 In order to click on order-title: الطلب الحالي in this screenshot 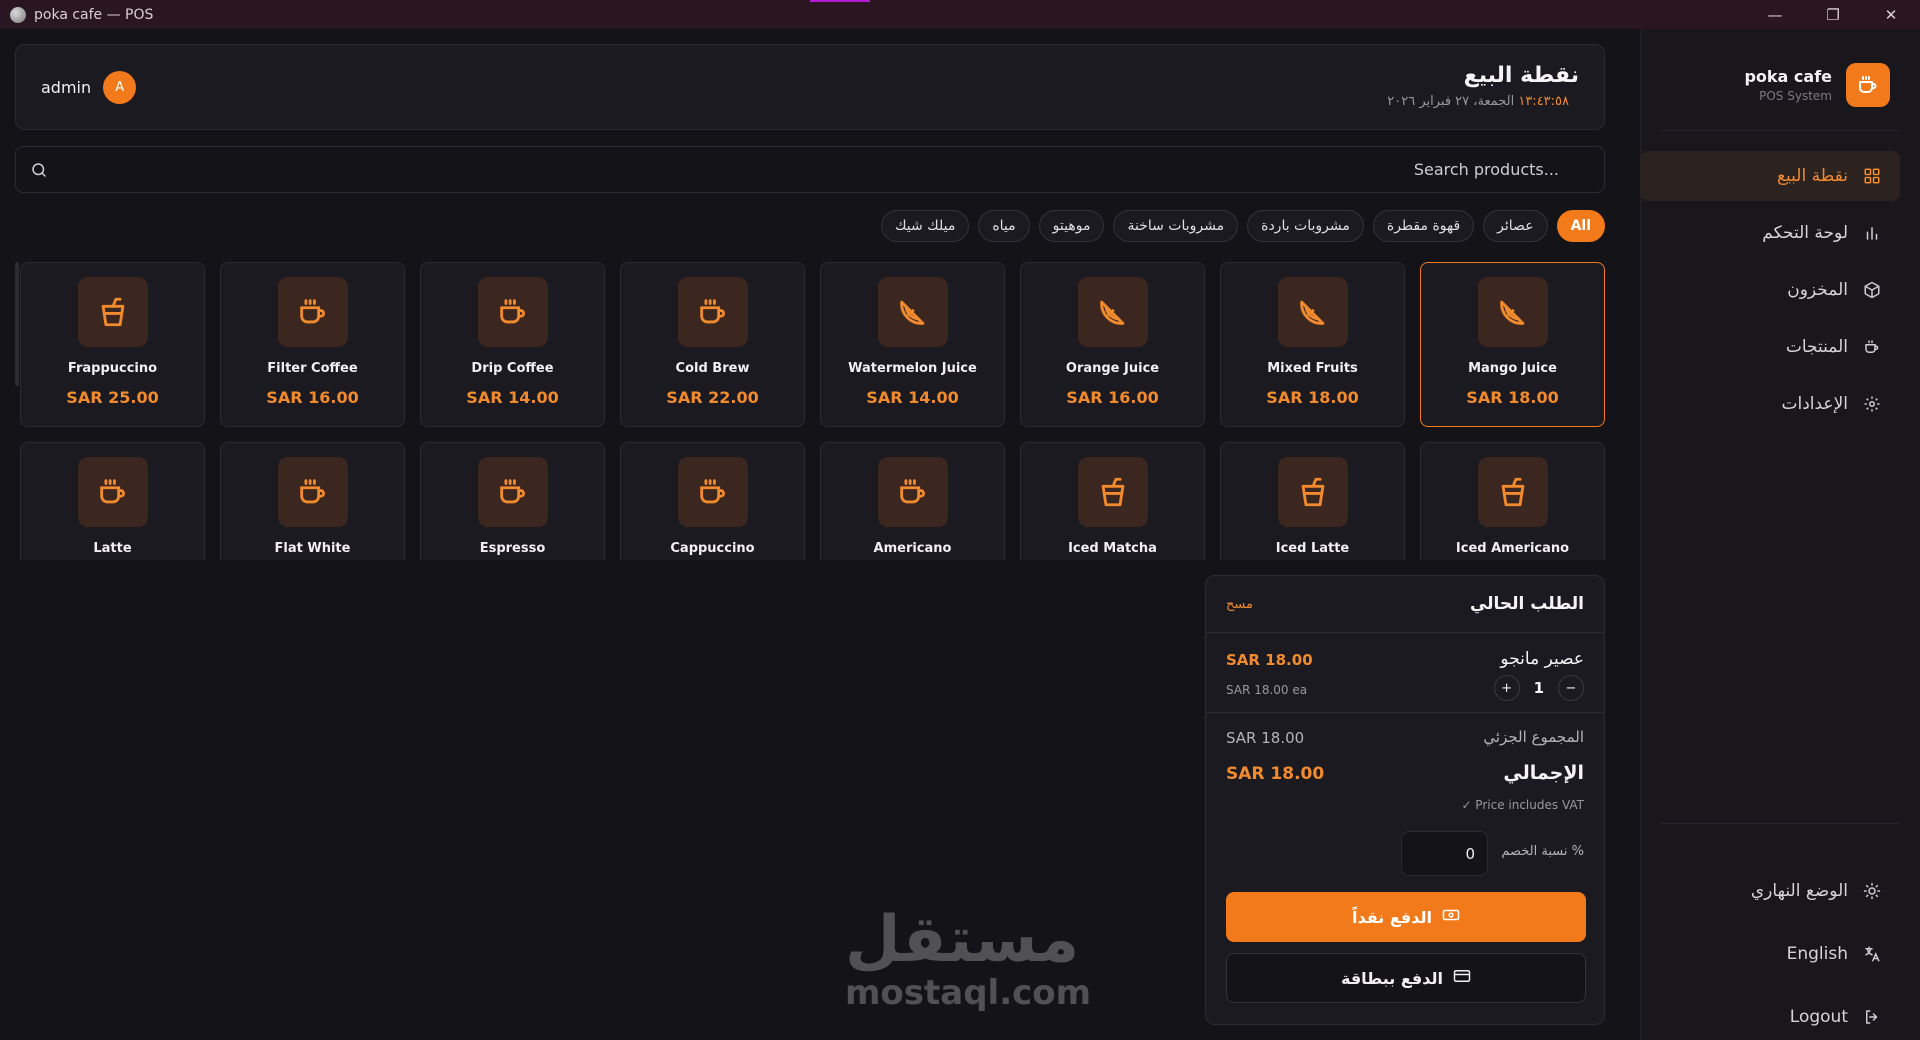, I will do `click(1526, 604)`.